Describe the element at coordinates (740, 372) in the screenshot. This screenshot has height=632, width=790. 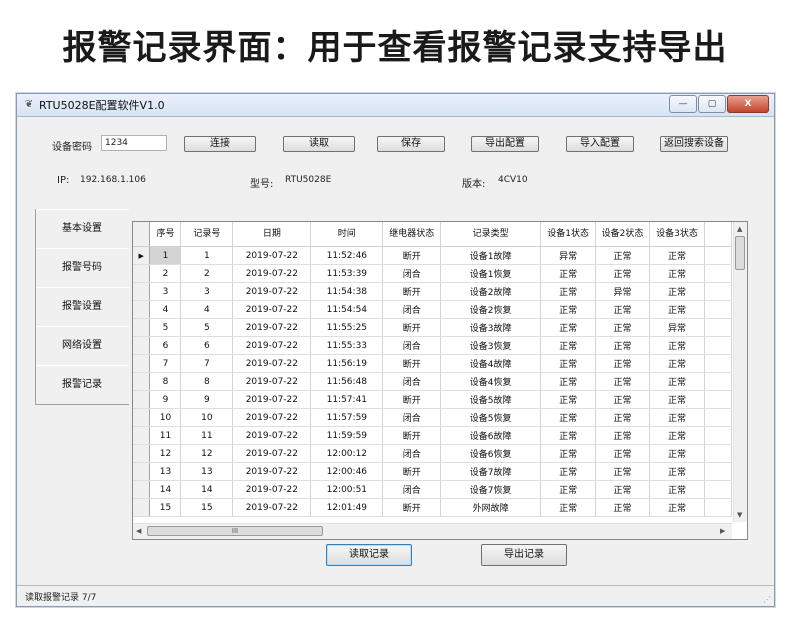
I see `vertical-scrollbar: ▲ ▼` at that location.